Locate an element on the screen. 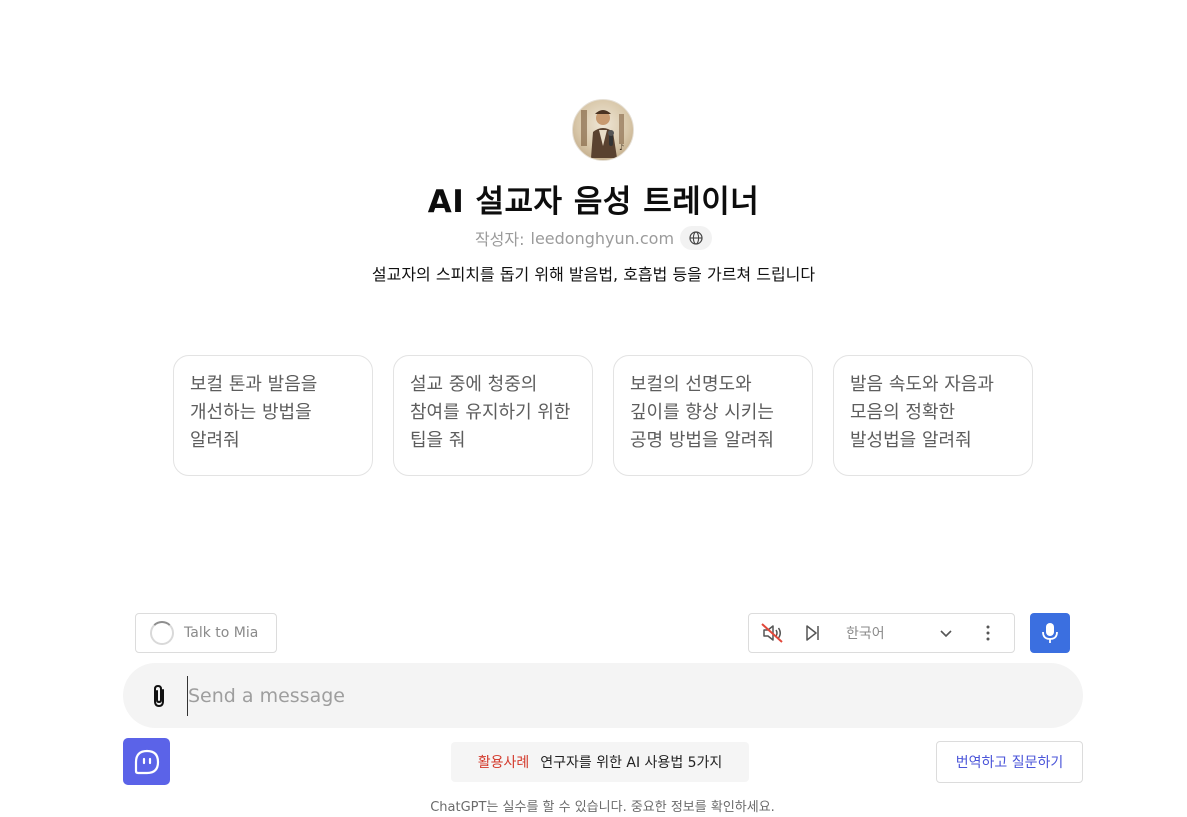  assistant-bot-button is located at coordinates (146, 761).